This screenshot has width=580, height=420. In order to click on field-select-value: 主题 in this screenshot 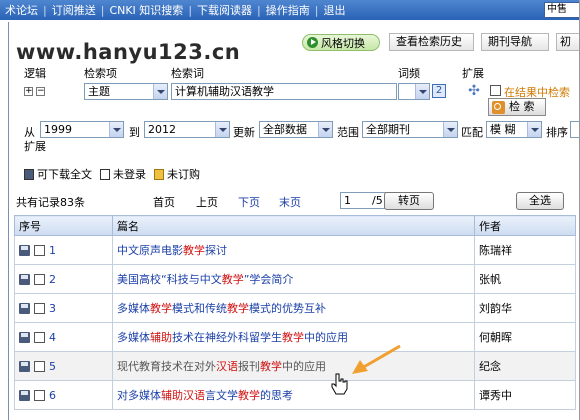, I will do `click(99, 91)`.